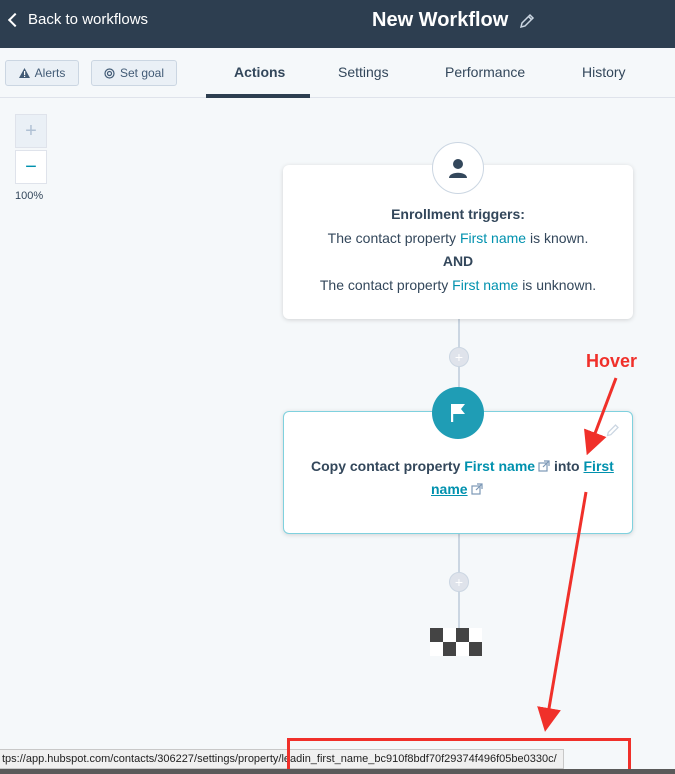 The width and height of the screenshot is (675, 774). I want to click on set-goal-button: Set goal, so click(134, 73).